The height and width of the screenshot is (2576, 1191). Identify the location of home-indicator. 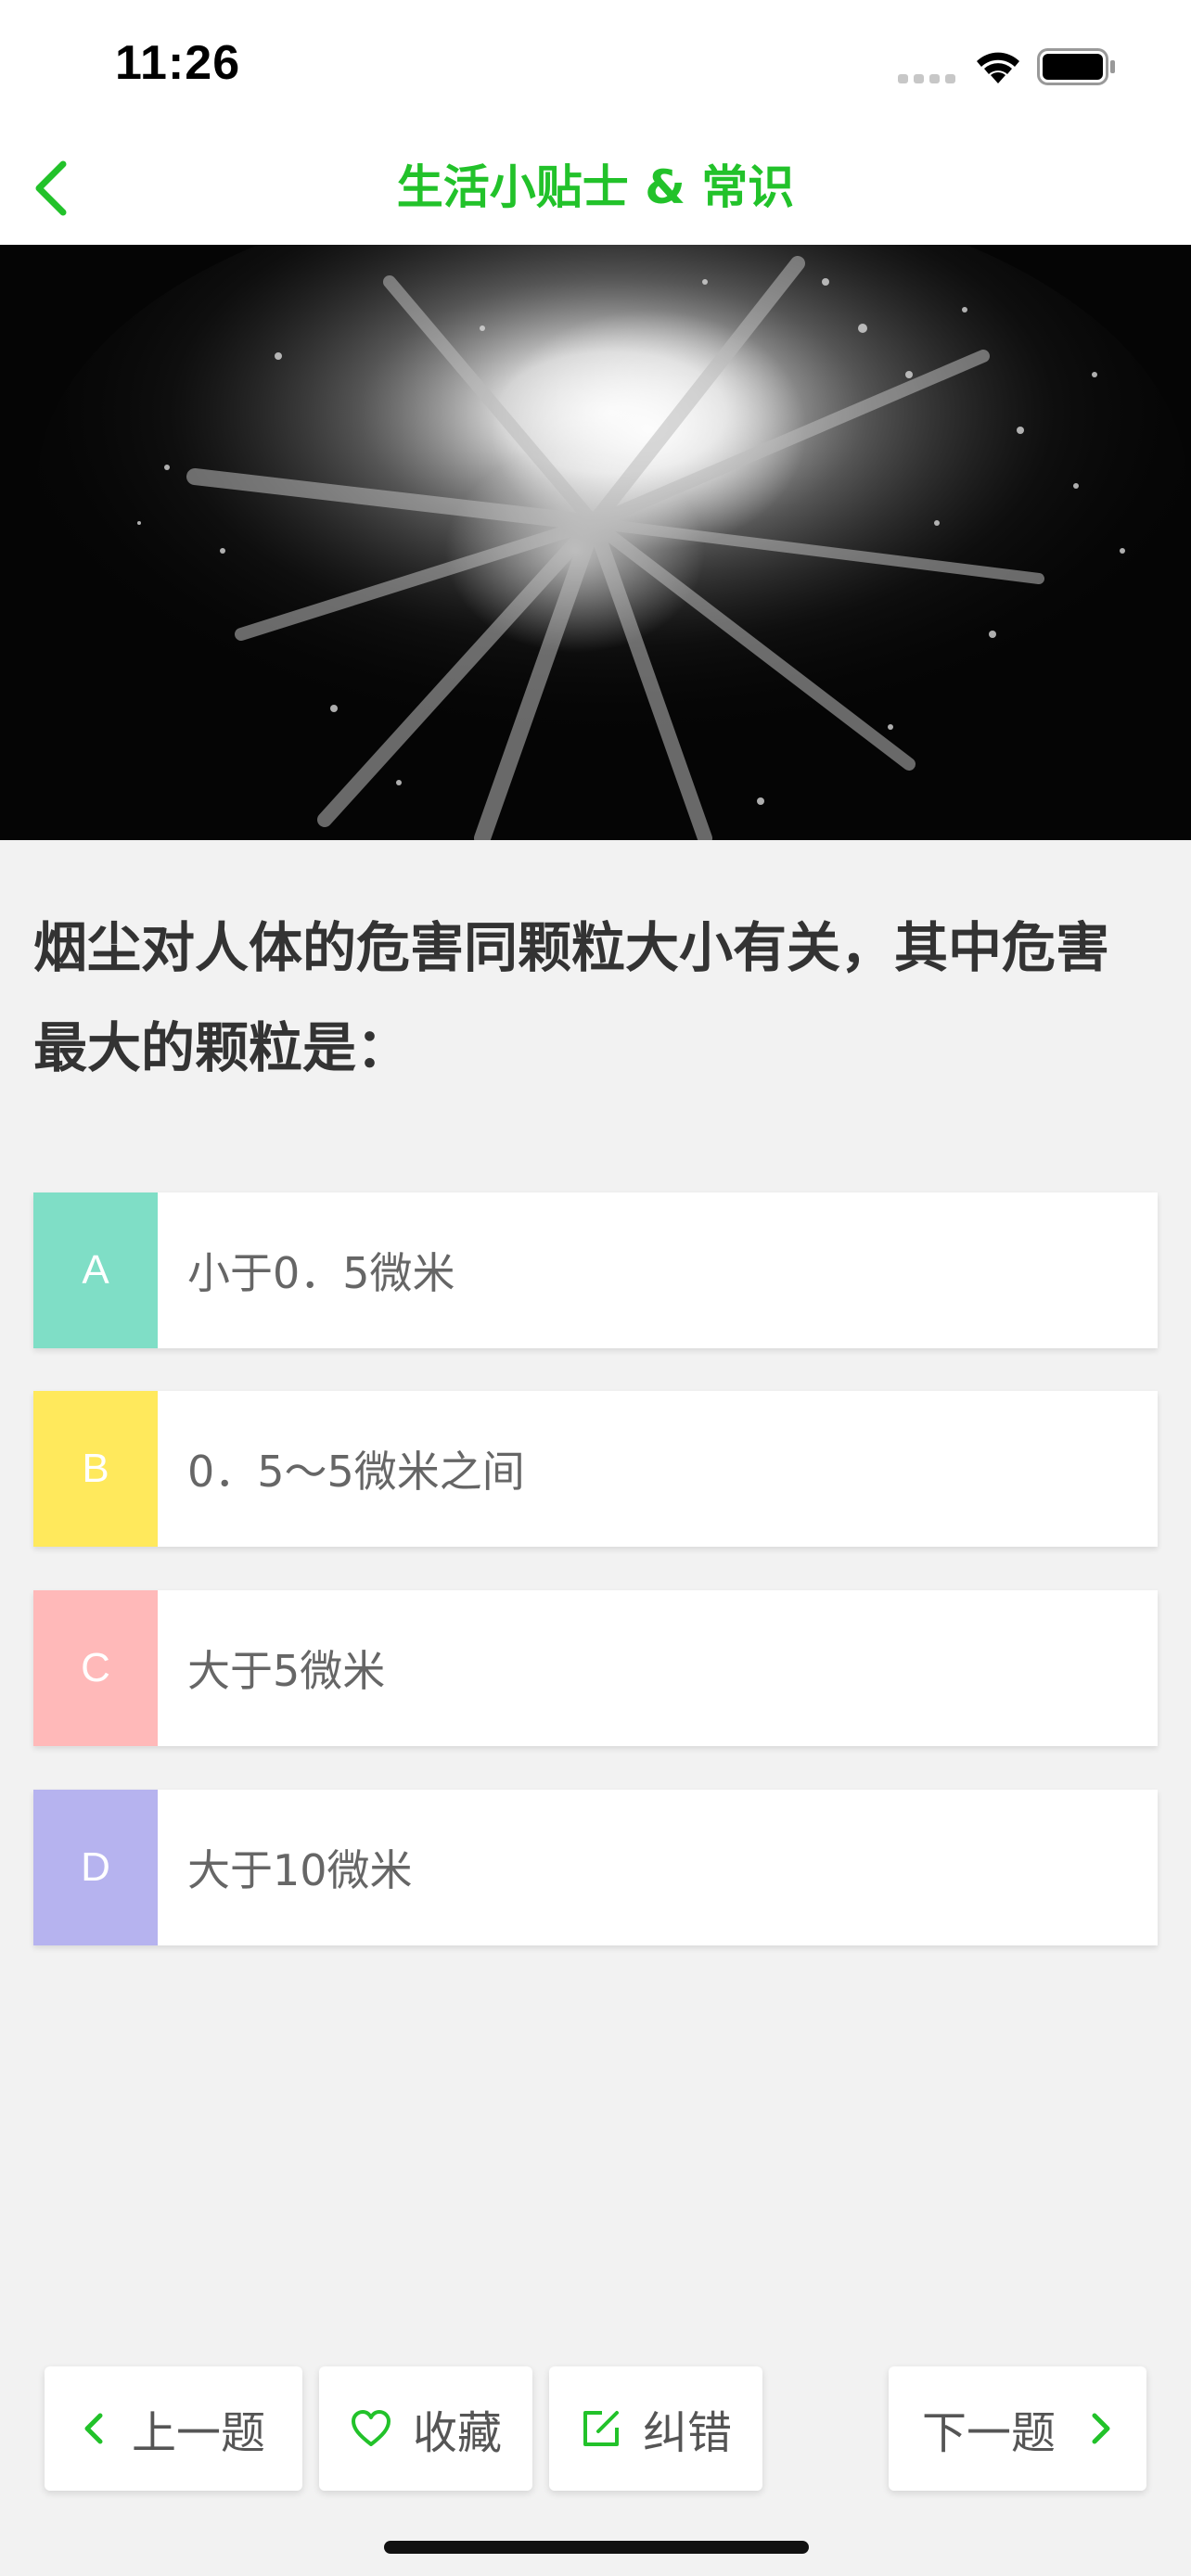
(597, 2547).